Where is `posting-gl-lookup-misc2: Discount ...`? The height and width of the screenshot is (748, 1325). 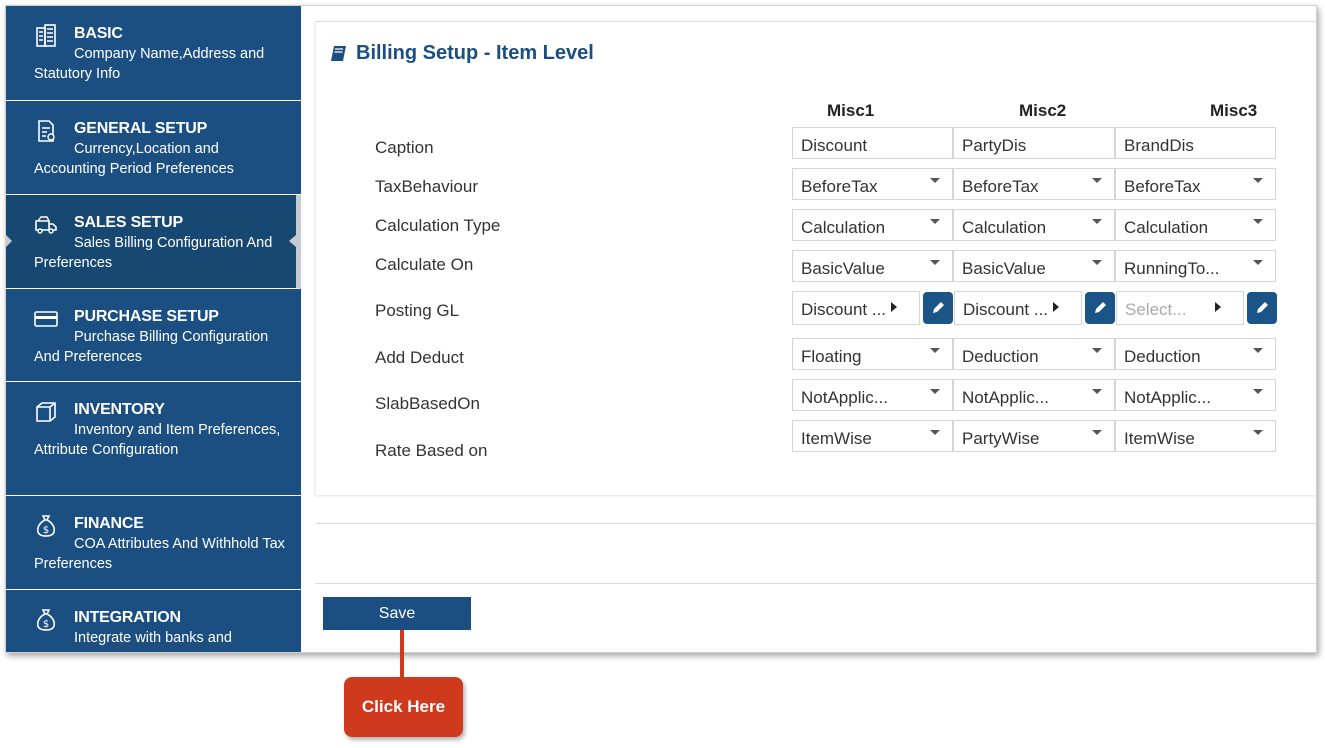
posting-gl-lookup-misc2: Discount ... is located at coordinates (1018, 308).